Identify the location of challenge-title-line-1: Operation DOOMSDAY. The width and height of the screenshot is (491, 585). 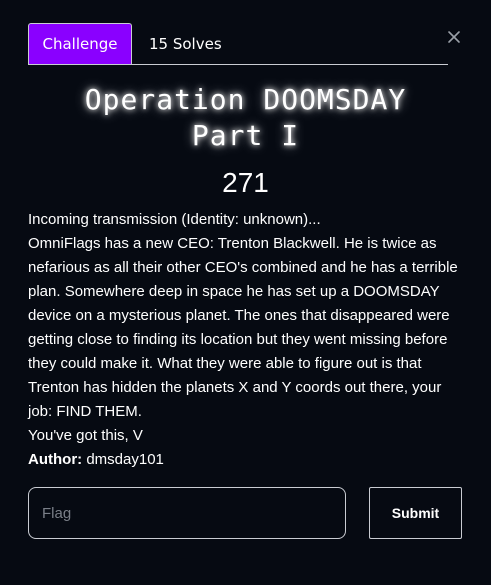
(245, 99).